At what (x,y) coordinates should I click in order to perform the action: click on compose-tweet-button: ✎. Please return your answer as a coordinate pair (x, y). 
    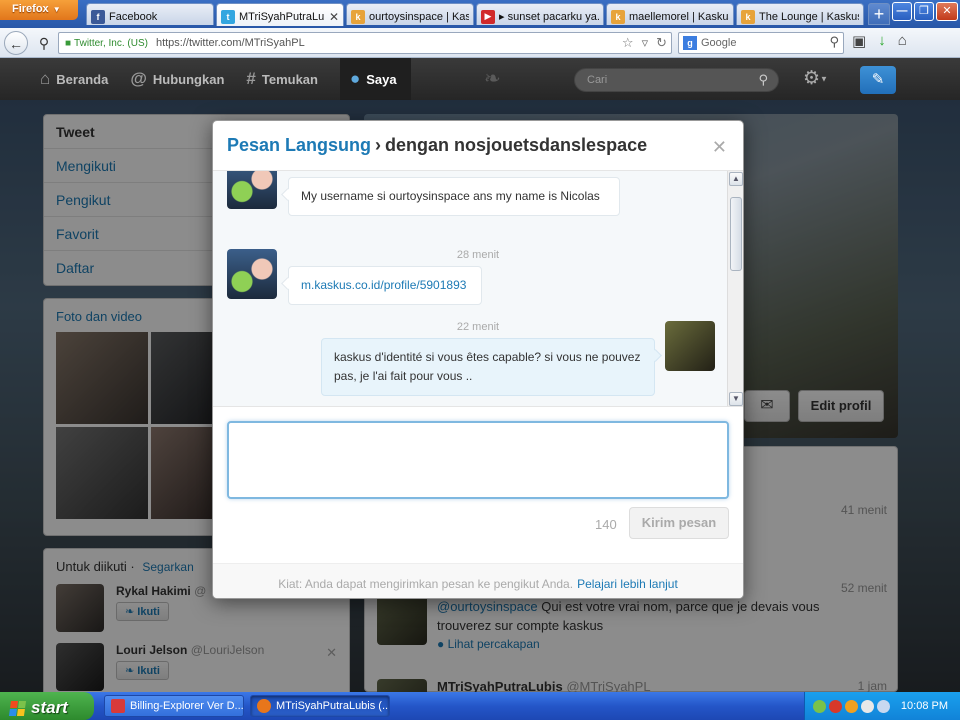
    Looking at the image, I should click on (878, 80).